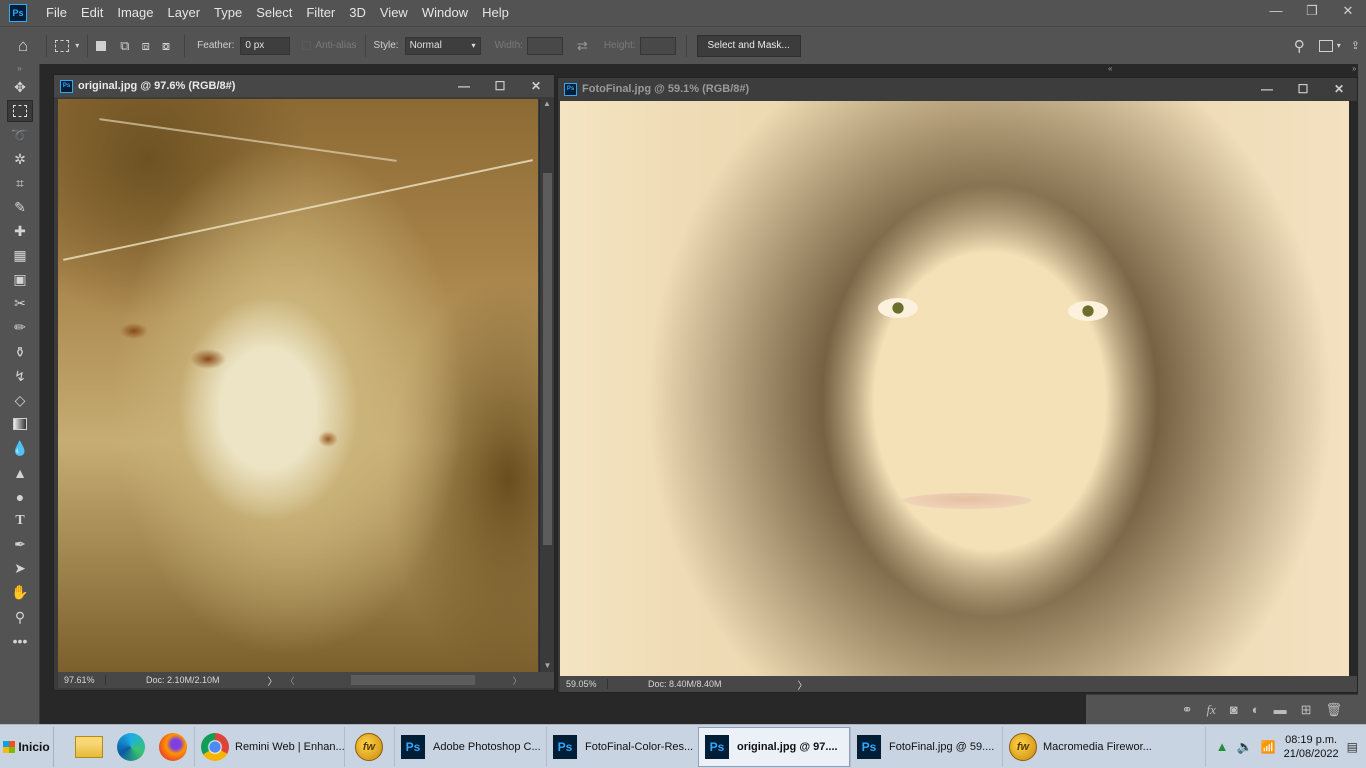 Image resolution: width=1366 pixels, height=768 pixels. What do you see at coordinates (307, 45) in the screenshot?
I see `antialias-checkbox` at bounding box center [307, 45].